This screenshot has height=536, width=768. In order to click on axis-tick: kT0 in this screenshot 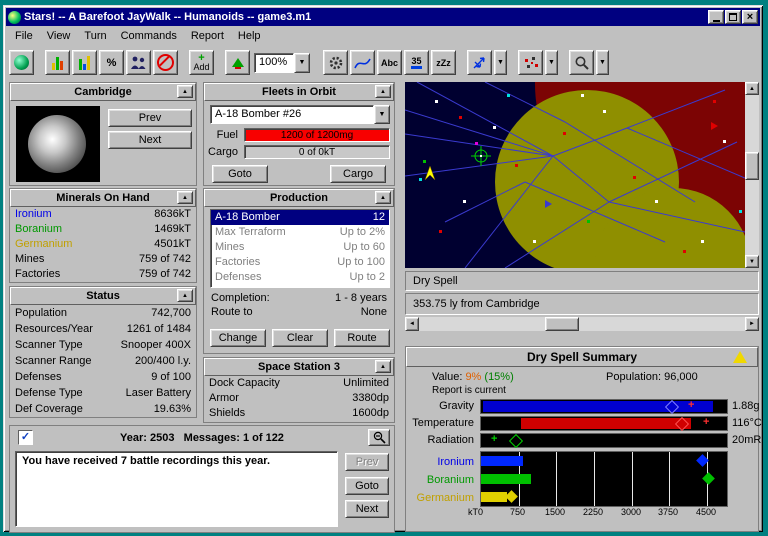, I will do `click(476, 512)`.